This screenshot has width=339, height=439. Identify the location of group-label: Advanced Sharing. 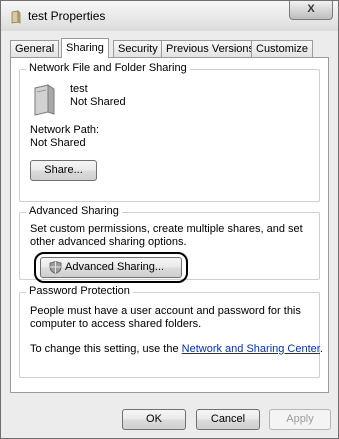
(74, 211).